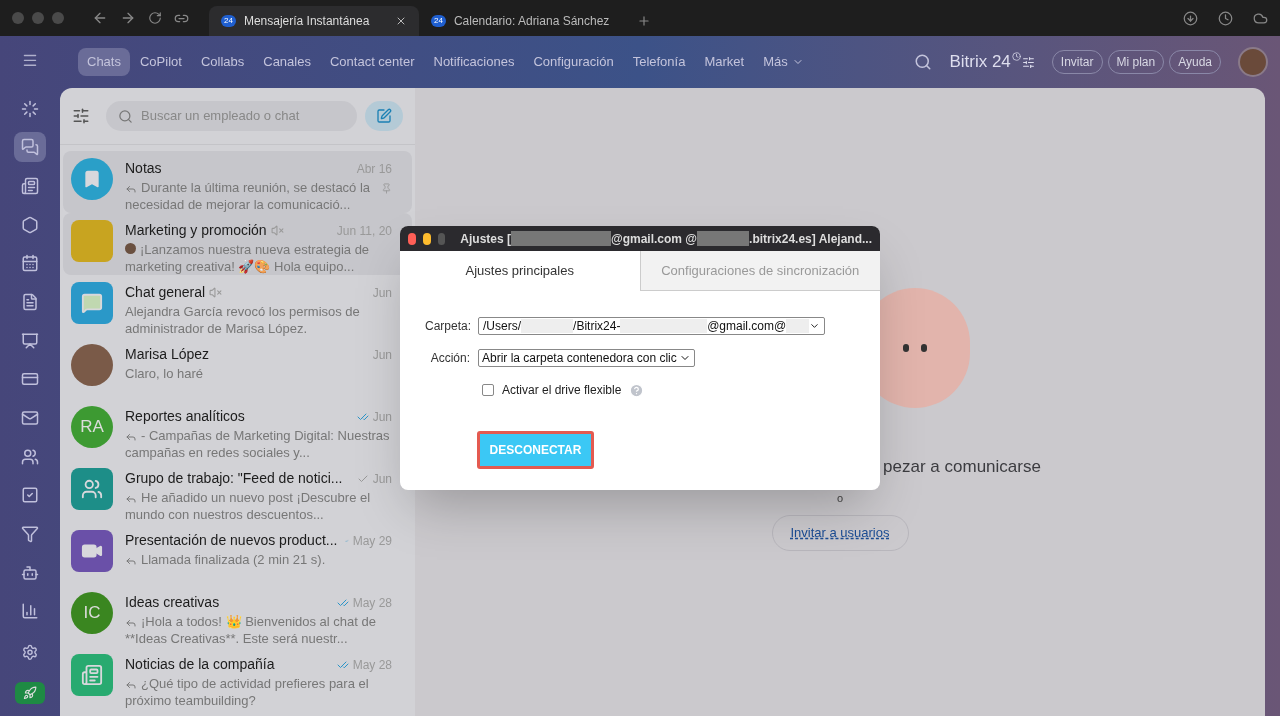 This screenshot has height=716, width=1280. I want to click on nav-tab: Chats, so click(104, 62).